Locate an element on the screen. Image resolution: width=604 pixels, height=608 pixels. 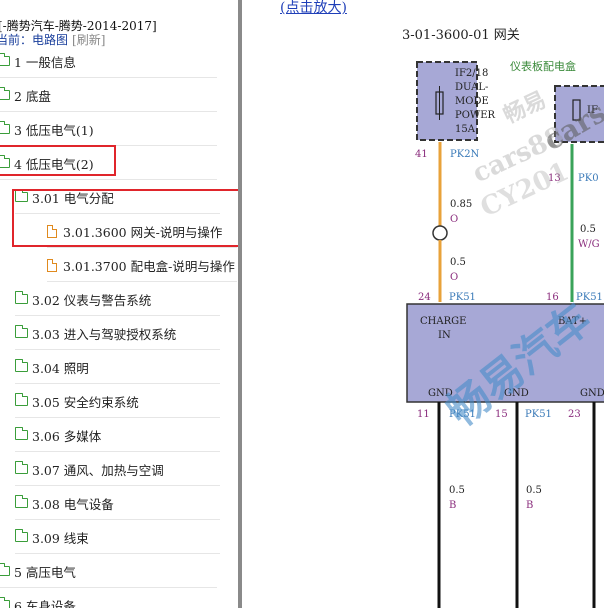
pin-label-pk51-b: PK51 is located at coordinates (589, 297).